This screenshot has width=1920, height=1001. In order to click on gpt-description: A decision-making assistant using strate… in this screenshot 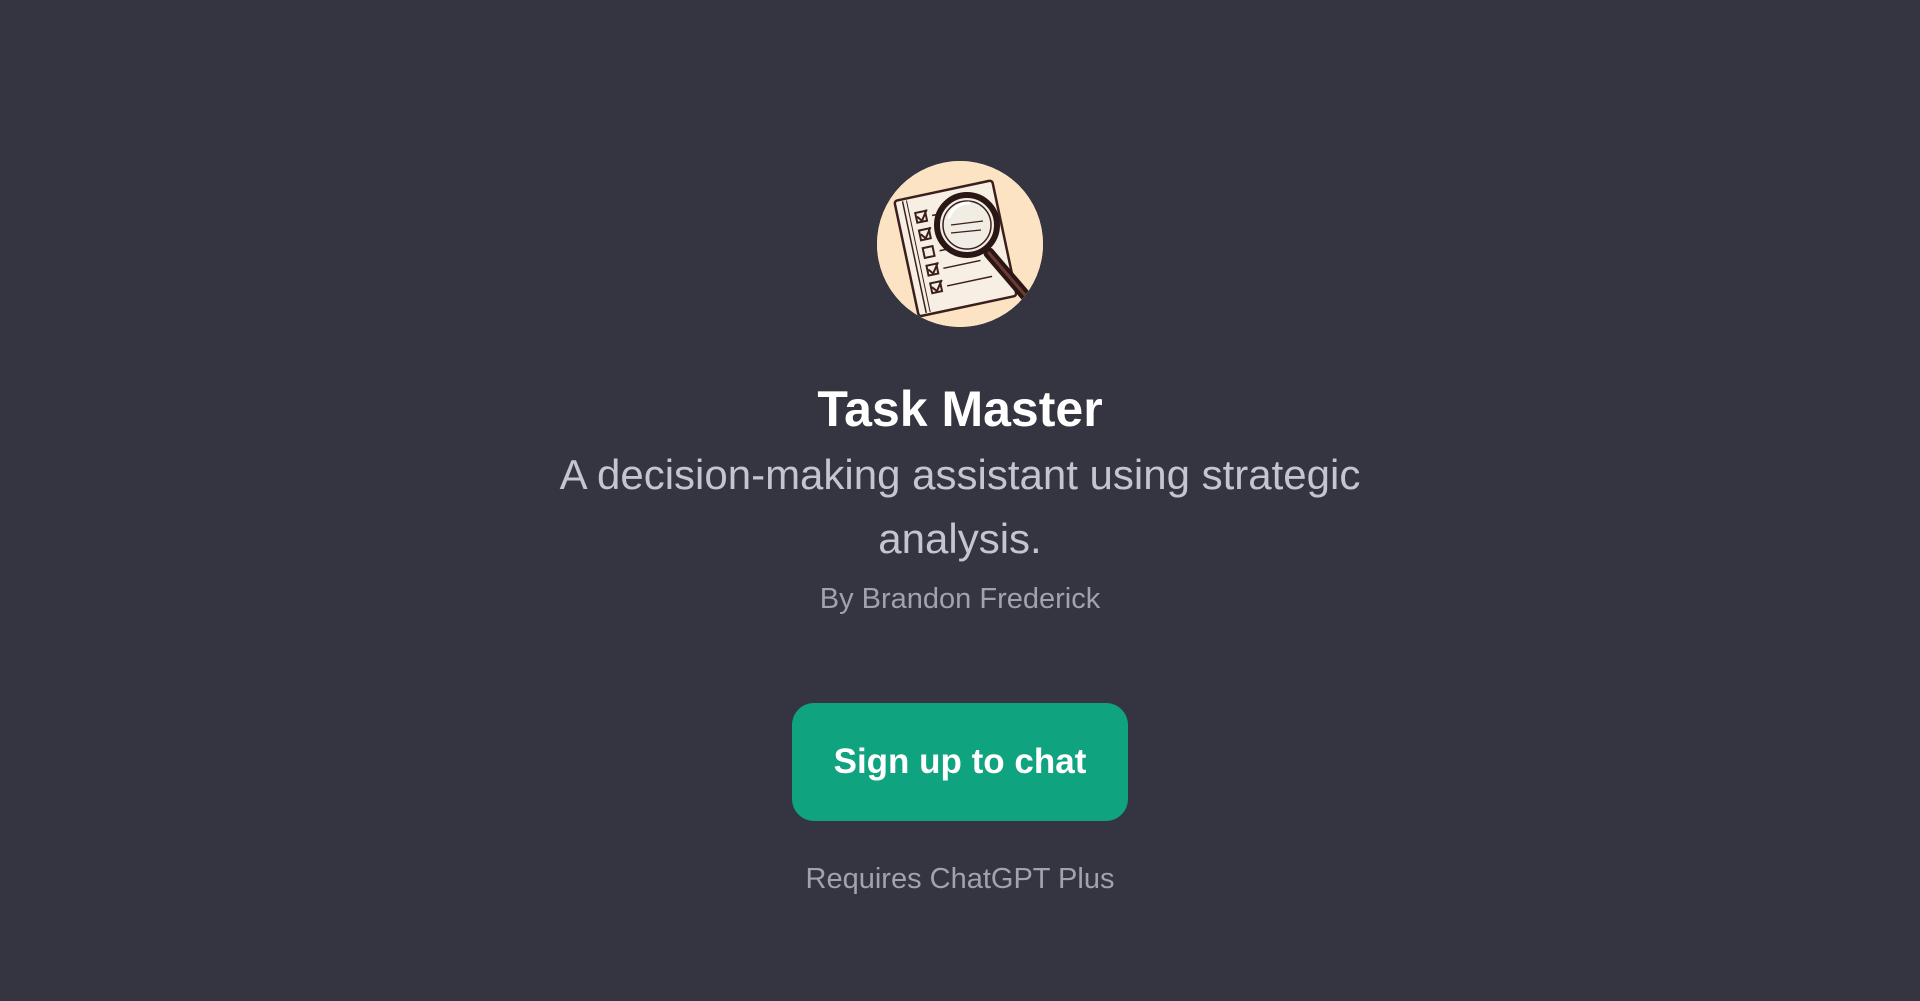, I will do `click(960, 506)`.